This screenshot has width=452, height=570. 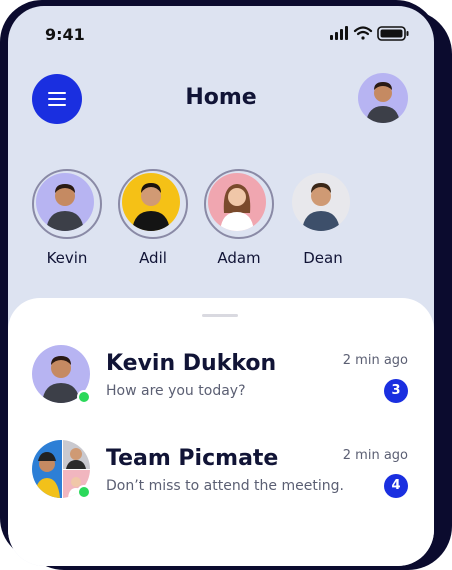 I want to click on status-time: 9:41, so click(x=65, y=34).